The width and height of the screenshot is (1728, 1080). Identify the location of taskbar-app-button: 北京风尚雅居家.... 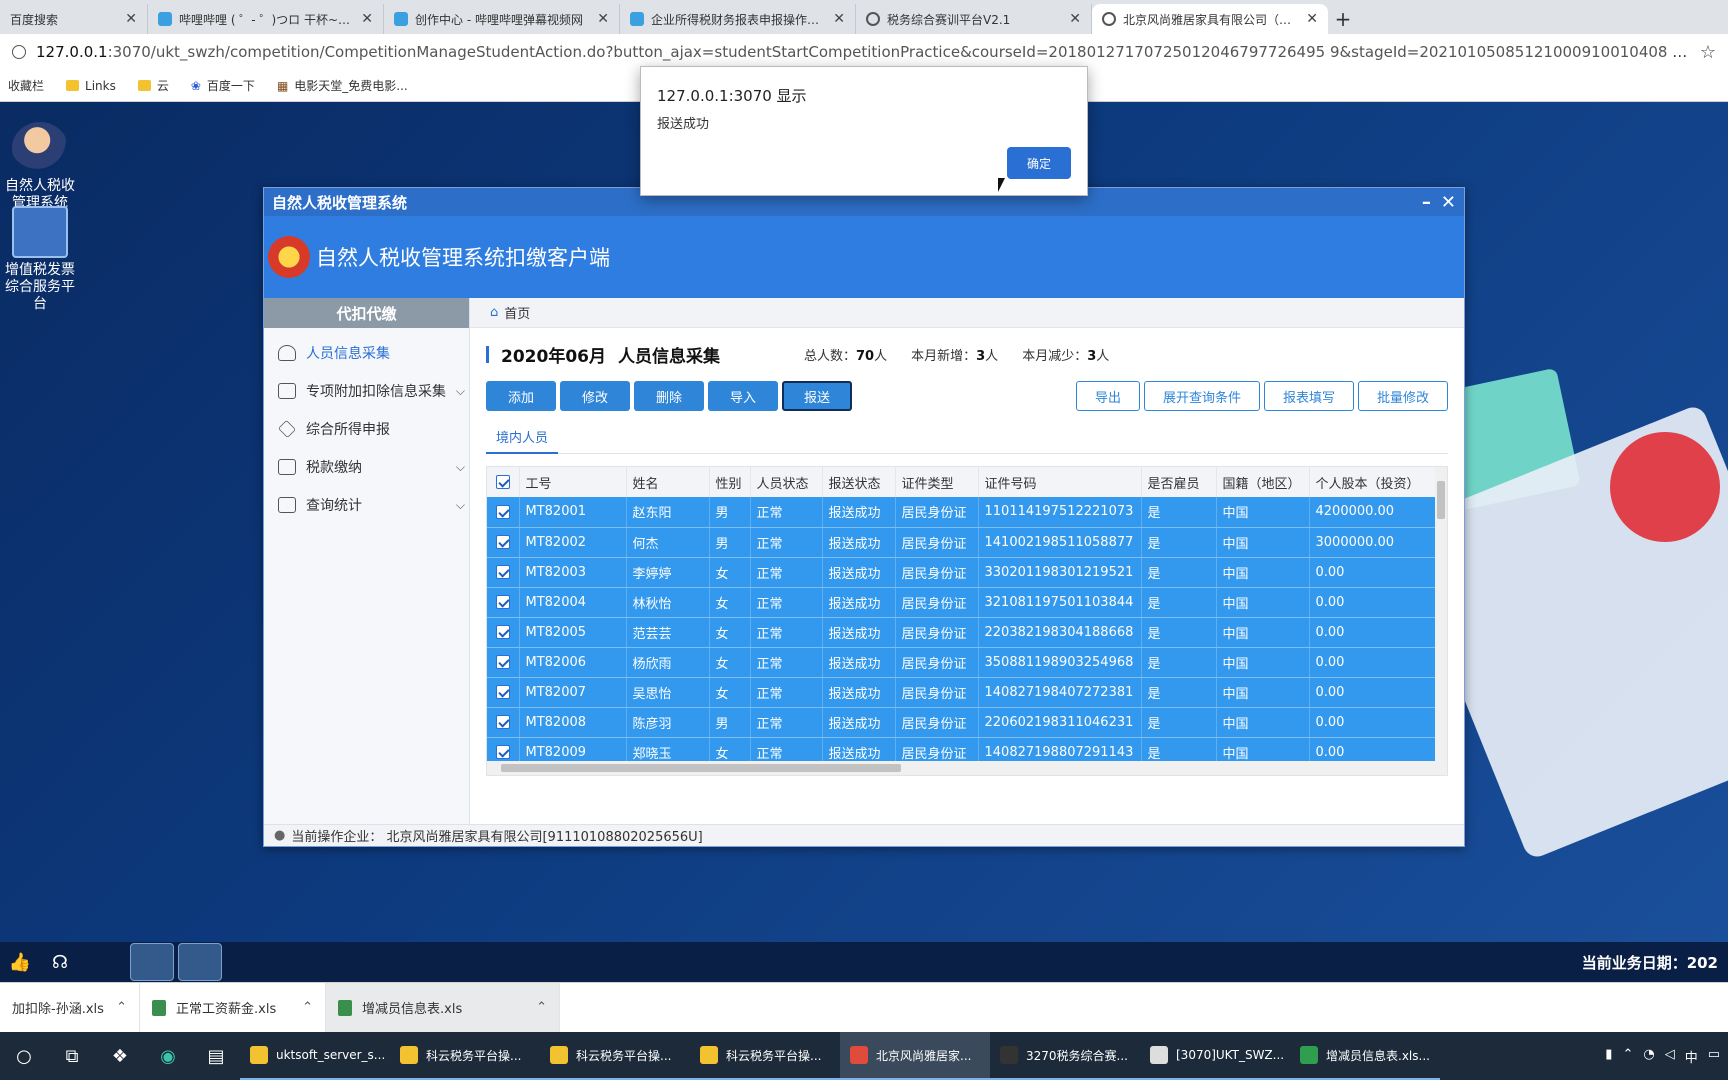
(915, 1056).